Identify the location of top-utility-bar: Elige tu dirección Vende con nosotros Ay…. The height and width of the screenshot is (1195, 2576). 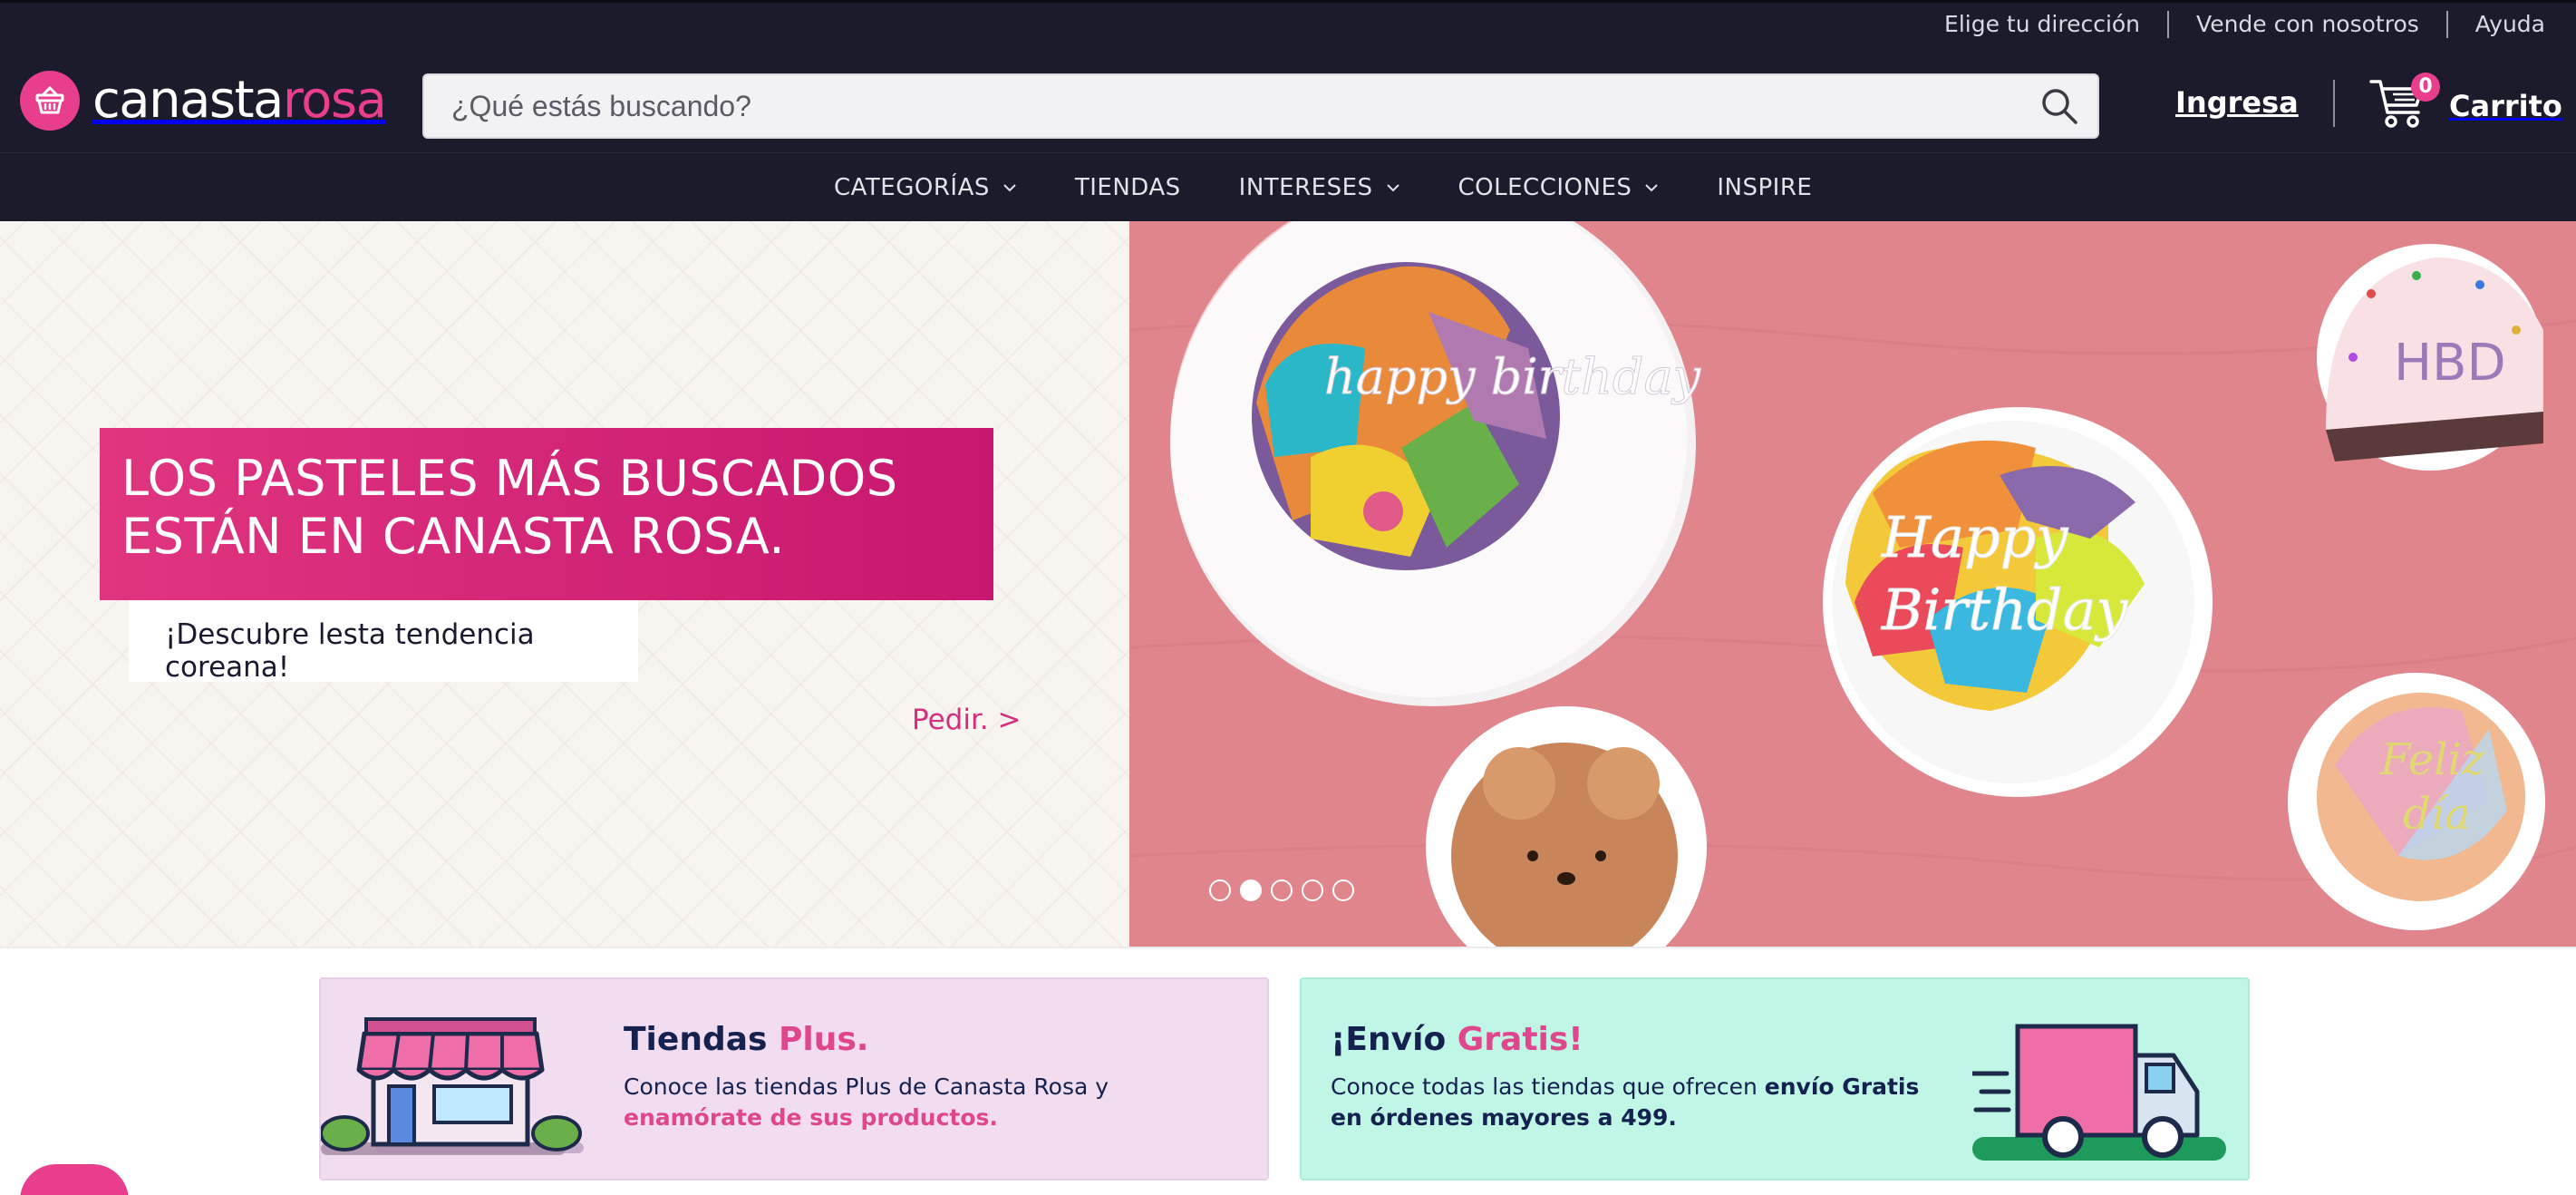
(1288, 25).